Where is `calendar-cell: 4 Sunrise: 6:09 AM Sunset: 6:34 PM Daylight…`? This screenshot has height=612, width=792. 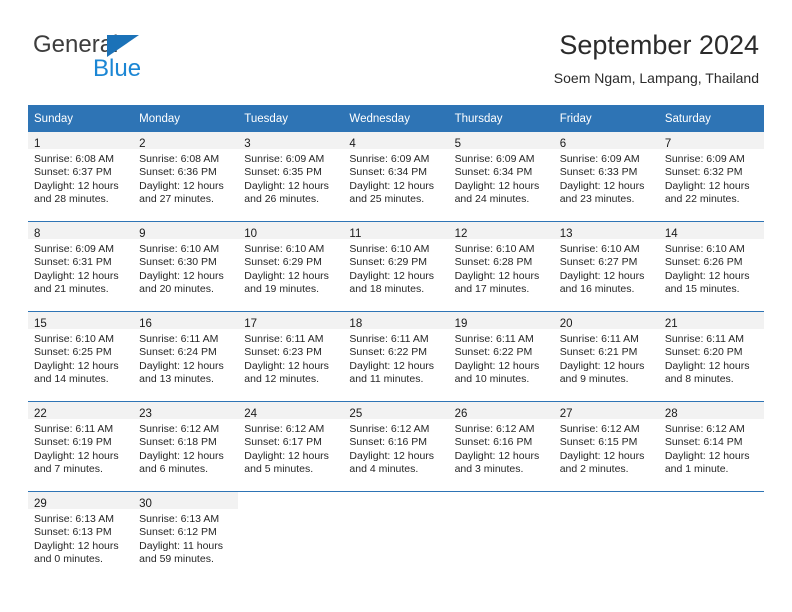
calendar-cell: 4 Sunrise: 6:09 AM Sunset: 6:34 PM Daylight… is located at coordinates (396, 177).